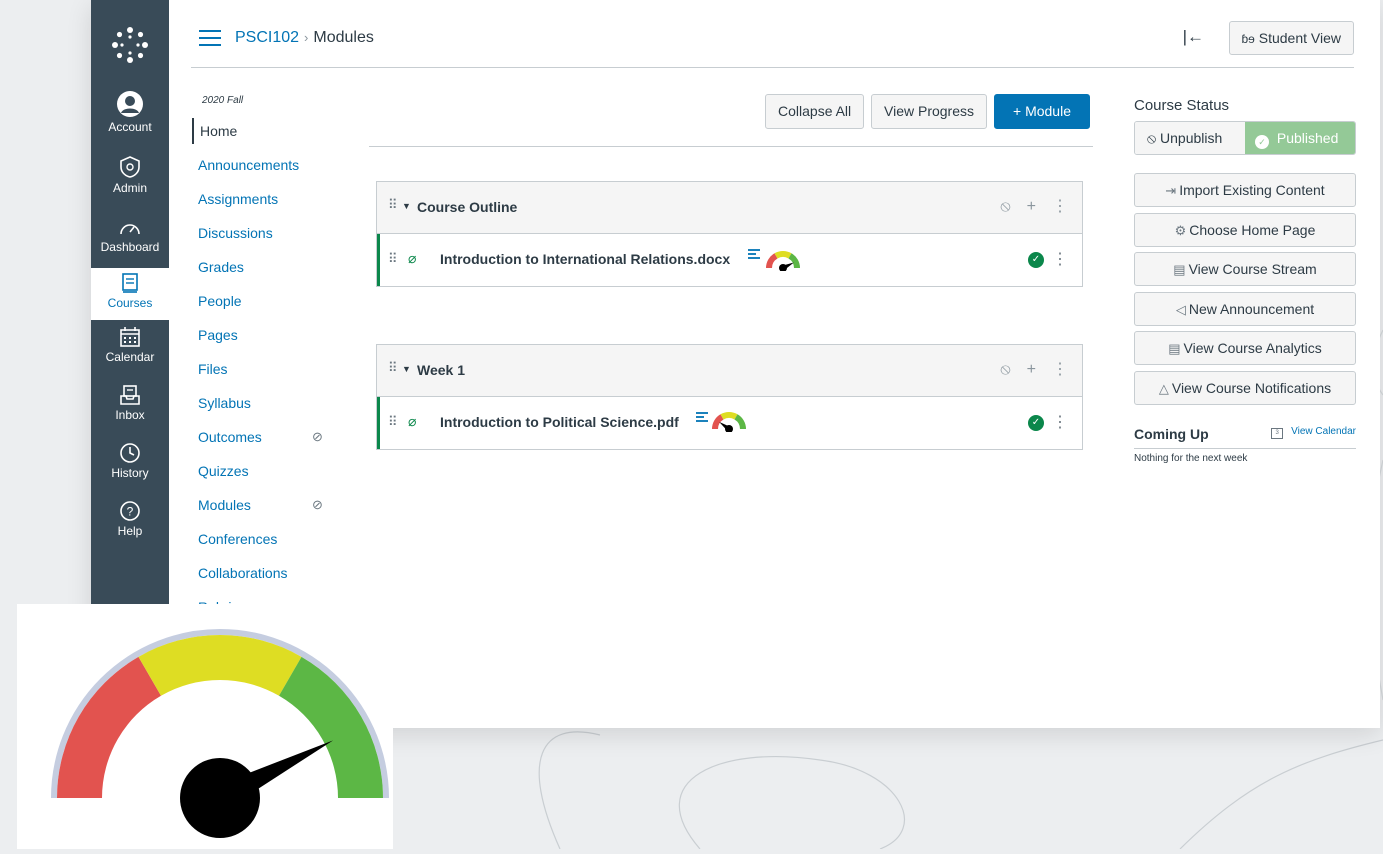  I want to click on hidden-eye-icon: ⊘, so click(317, 436).